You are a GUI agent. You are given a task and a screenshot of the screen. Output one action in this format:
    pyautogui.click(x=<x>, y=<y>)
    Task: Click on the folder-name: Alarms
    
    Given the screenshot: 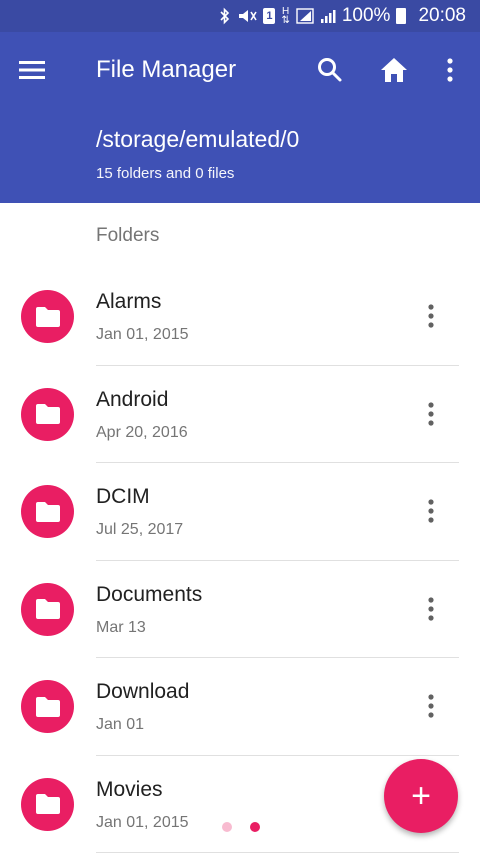 What is the action you would take?
    pyautogui.click(x=129, y=301)
    